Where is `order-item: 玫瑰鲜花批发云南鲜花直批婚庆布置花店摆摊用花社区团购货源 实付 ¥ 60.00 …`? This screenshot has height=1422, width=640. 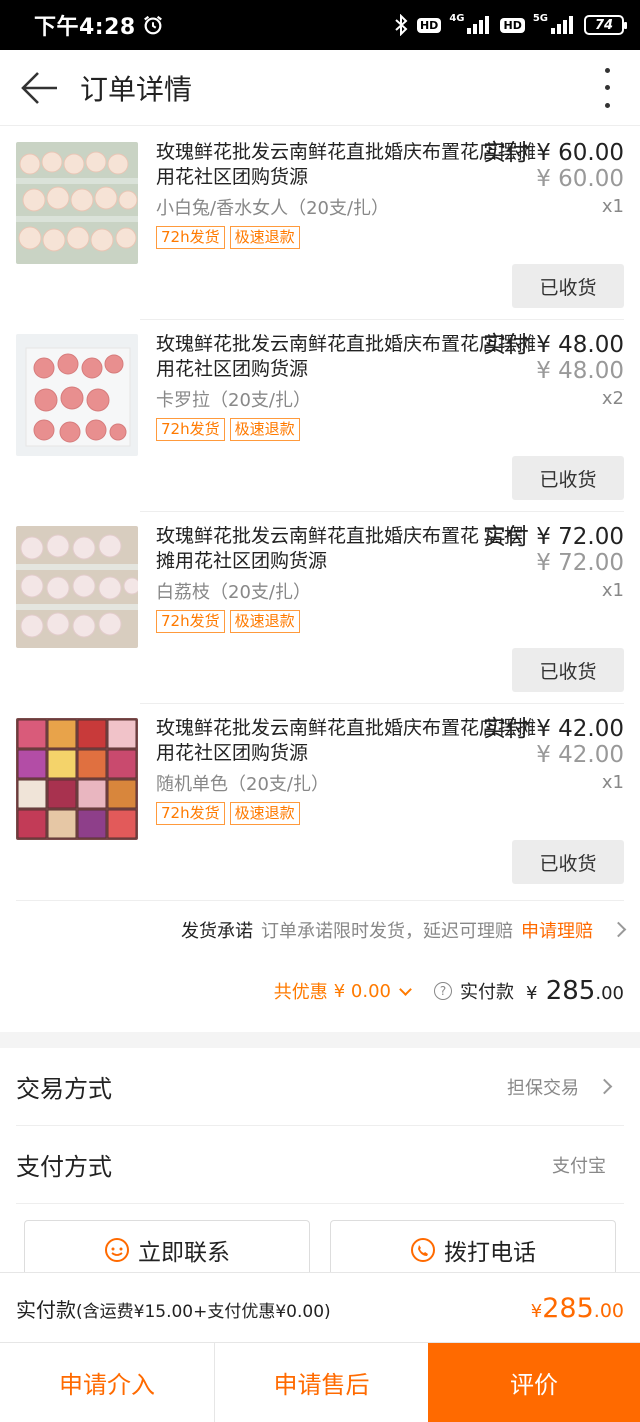 order-item: 玫瑰鲜花批发云南鲜花直批婚庆布置花店摆摊用花社区团购货源 实付 ¥ 60.00 … is located at coordinates (320, 224).